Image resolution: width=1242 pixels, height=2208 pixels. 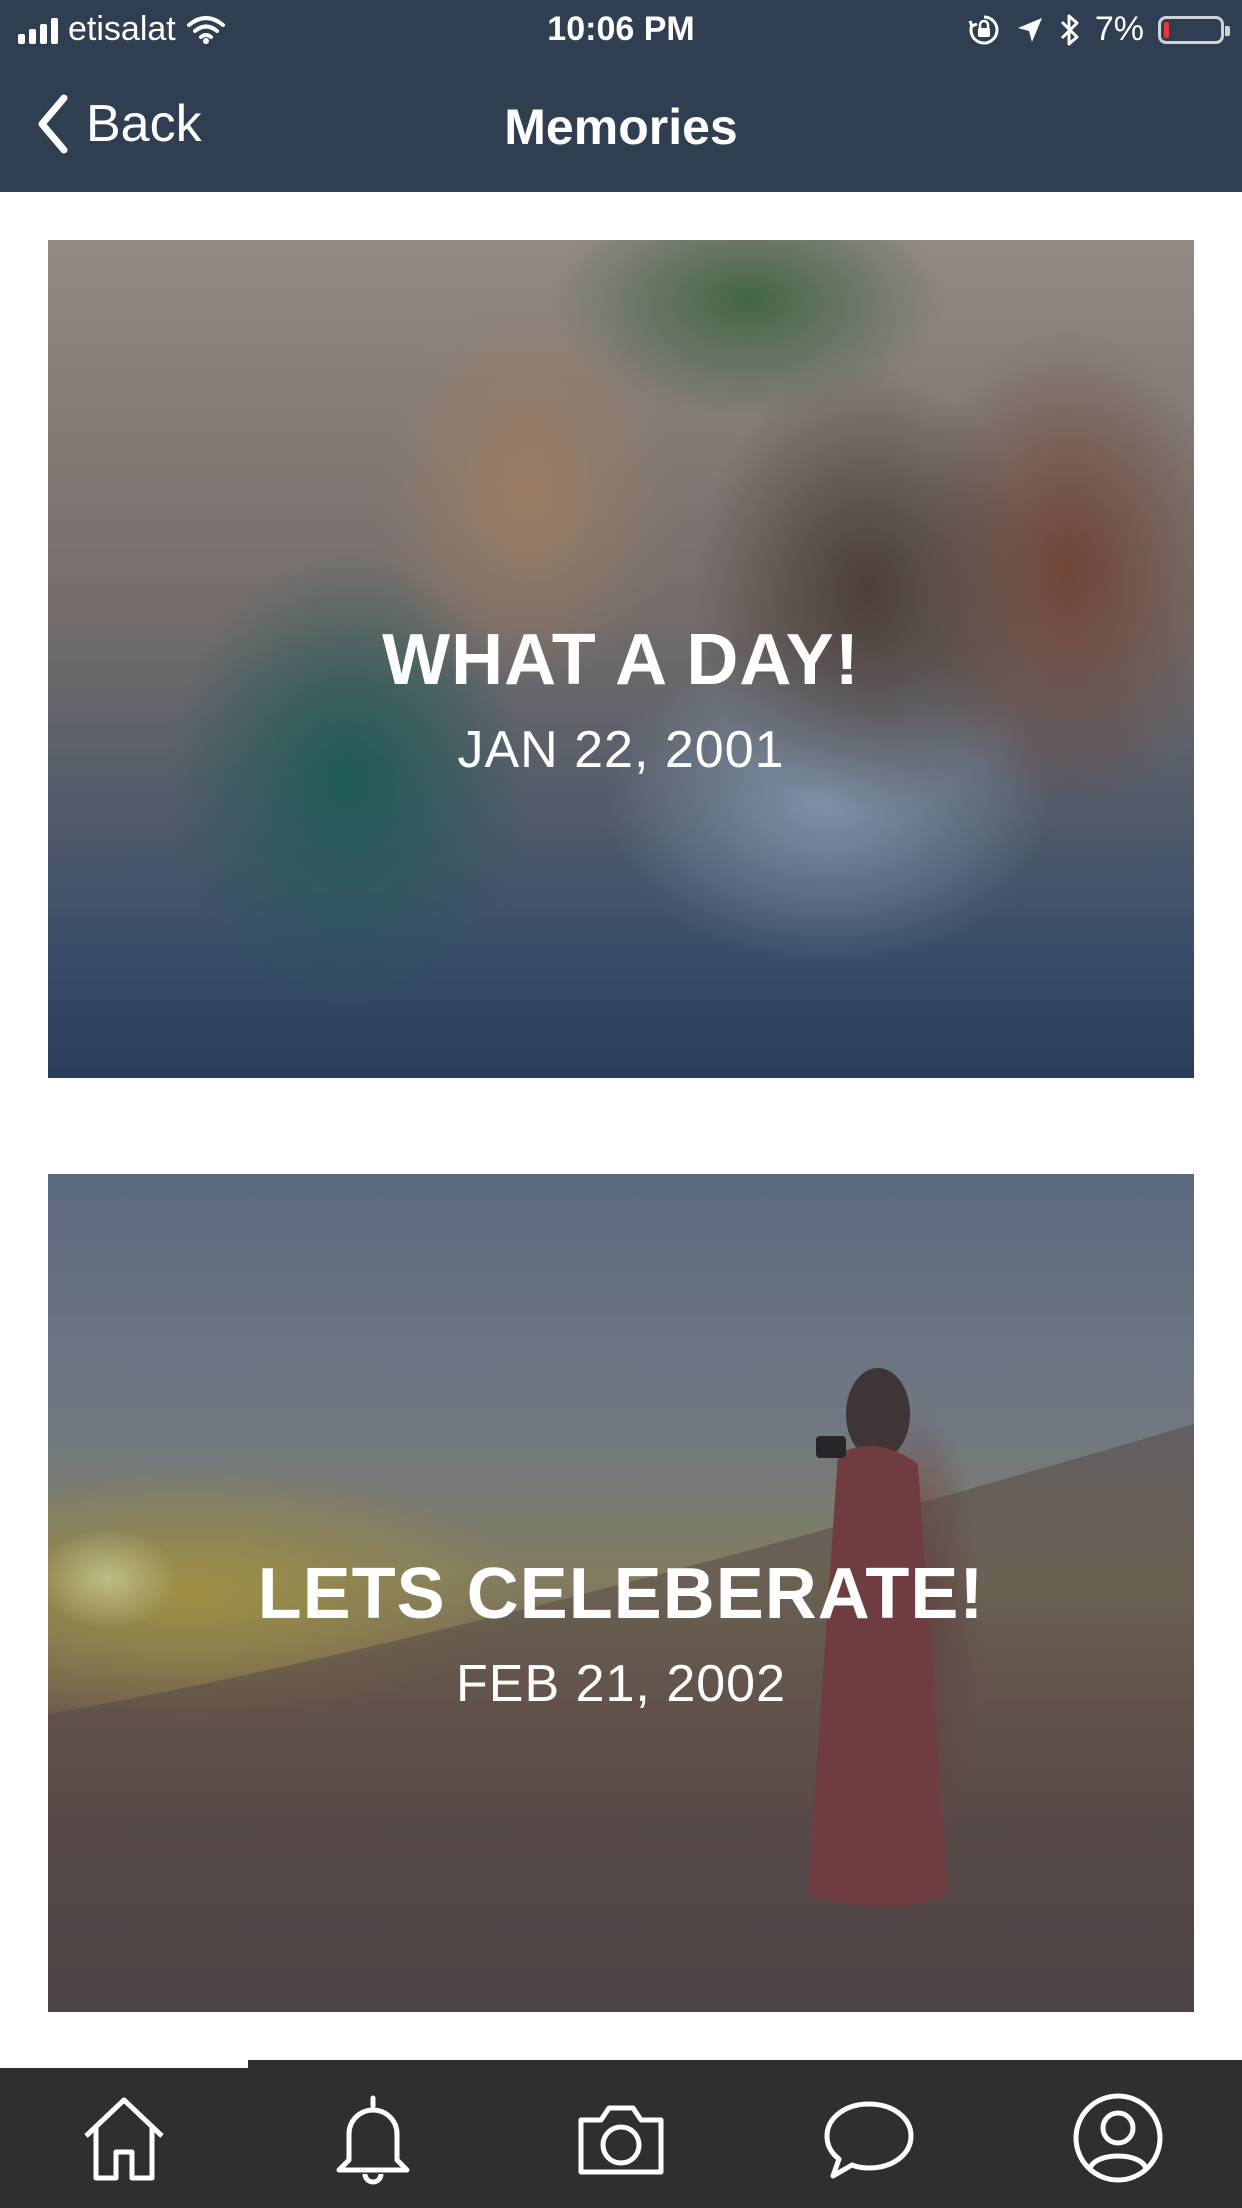 I want to click on nav-bar: Back Memories, so click(x=621, y=126).